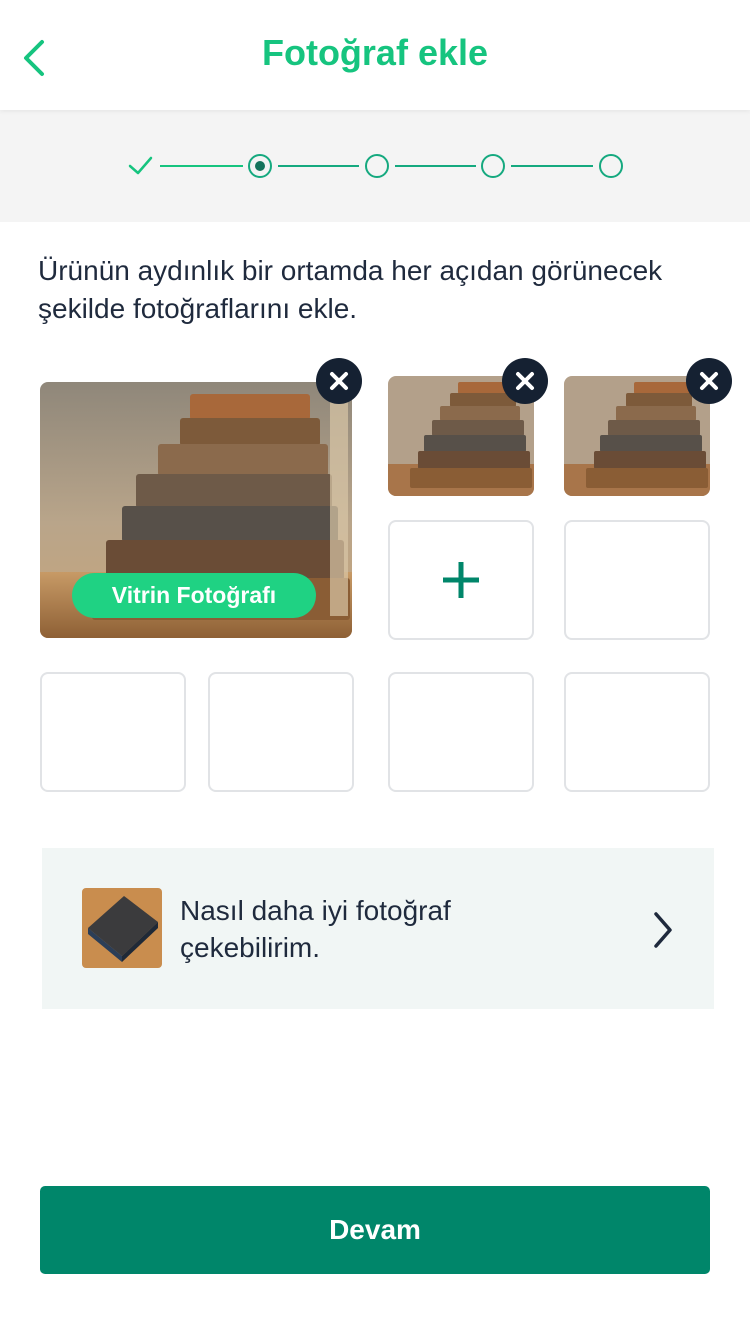 This screenshot has width=750, height=1334. I want to click on book-photo-image, so click(122, 928).